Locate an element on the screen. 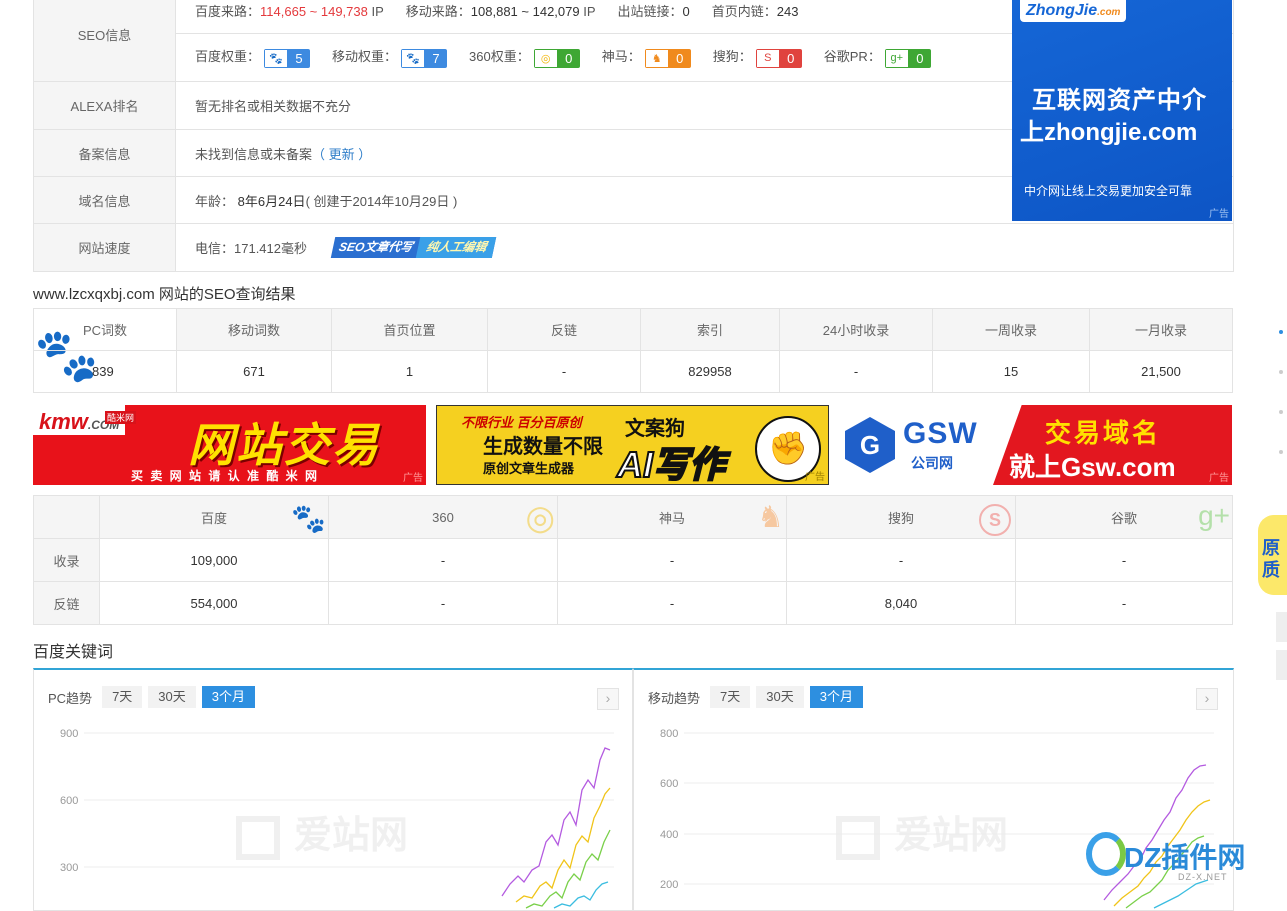  pc-trend-panel: PC趋势 7天 30天 3个月 › 爱站网 900 600 300 is located at coordinates (333, 789).